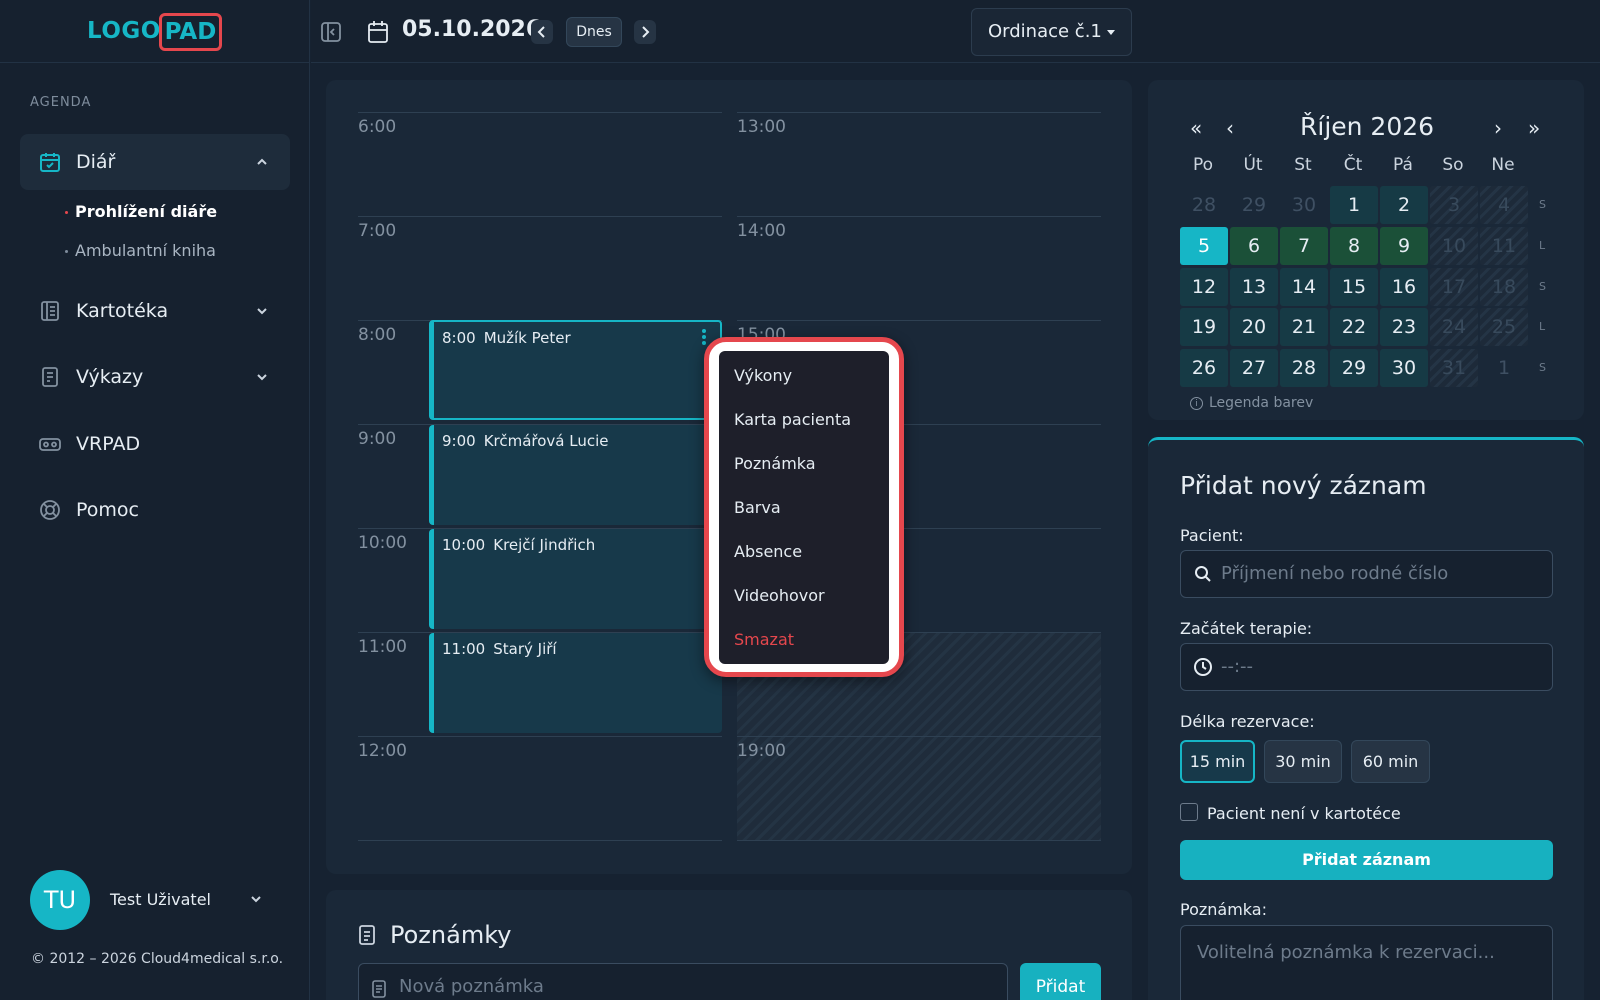  I want to click on calendar-day: 24, so click(1454, 327).